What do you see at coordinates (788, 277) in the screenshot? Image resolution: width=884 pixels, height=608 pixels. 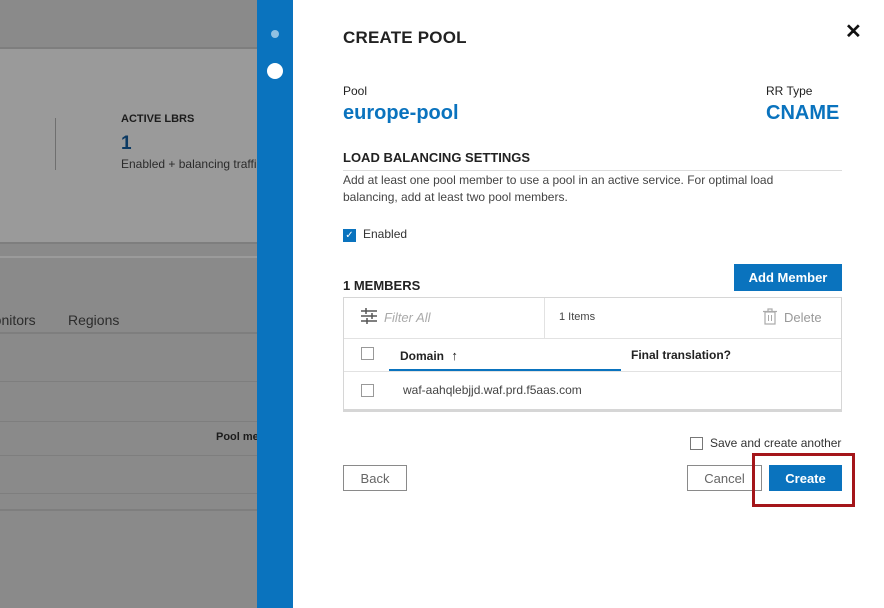 I see `add-member-button: Add Member` at bounding box center [788, 277].